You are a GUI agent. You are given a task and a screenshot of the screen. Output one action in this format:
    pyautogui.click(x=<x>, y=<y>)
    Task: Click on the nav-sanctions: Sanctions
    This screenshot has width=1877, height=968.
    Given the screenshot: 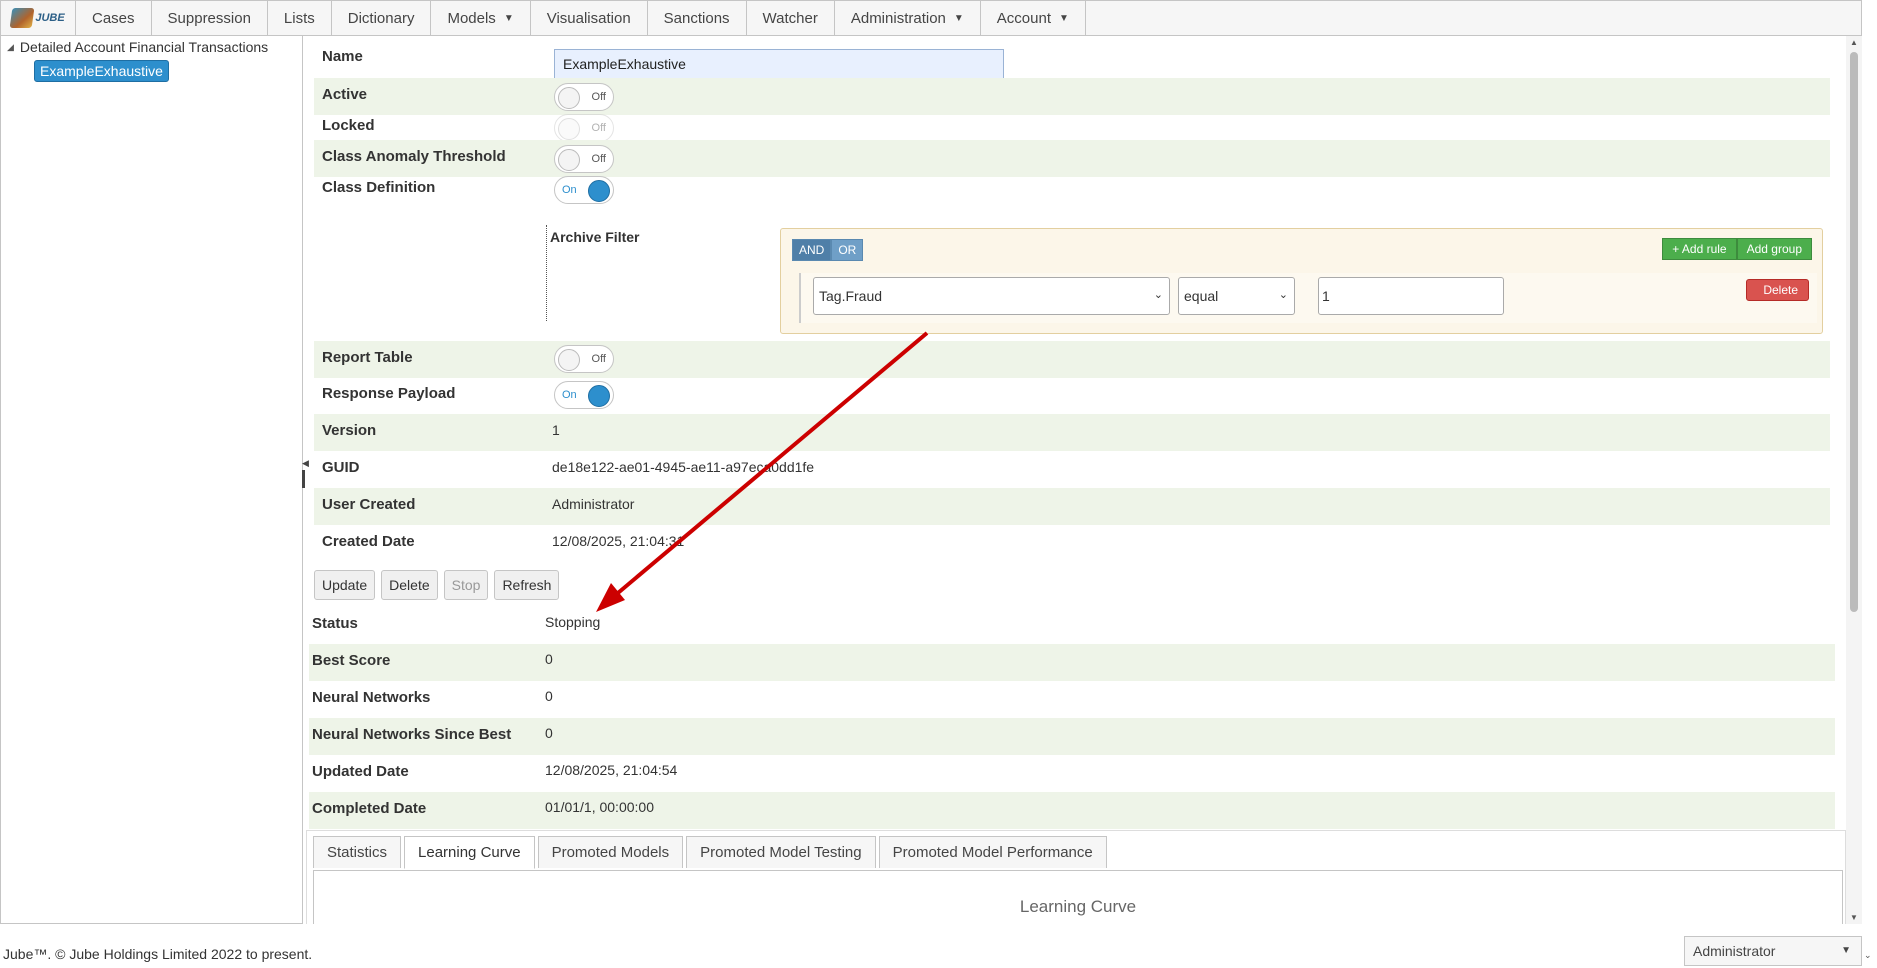 What is the action you would take?
    pyautogui.click(x=697, y=18)
    